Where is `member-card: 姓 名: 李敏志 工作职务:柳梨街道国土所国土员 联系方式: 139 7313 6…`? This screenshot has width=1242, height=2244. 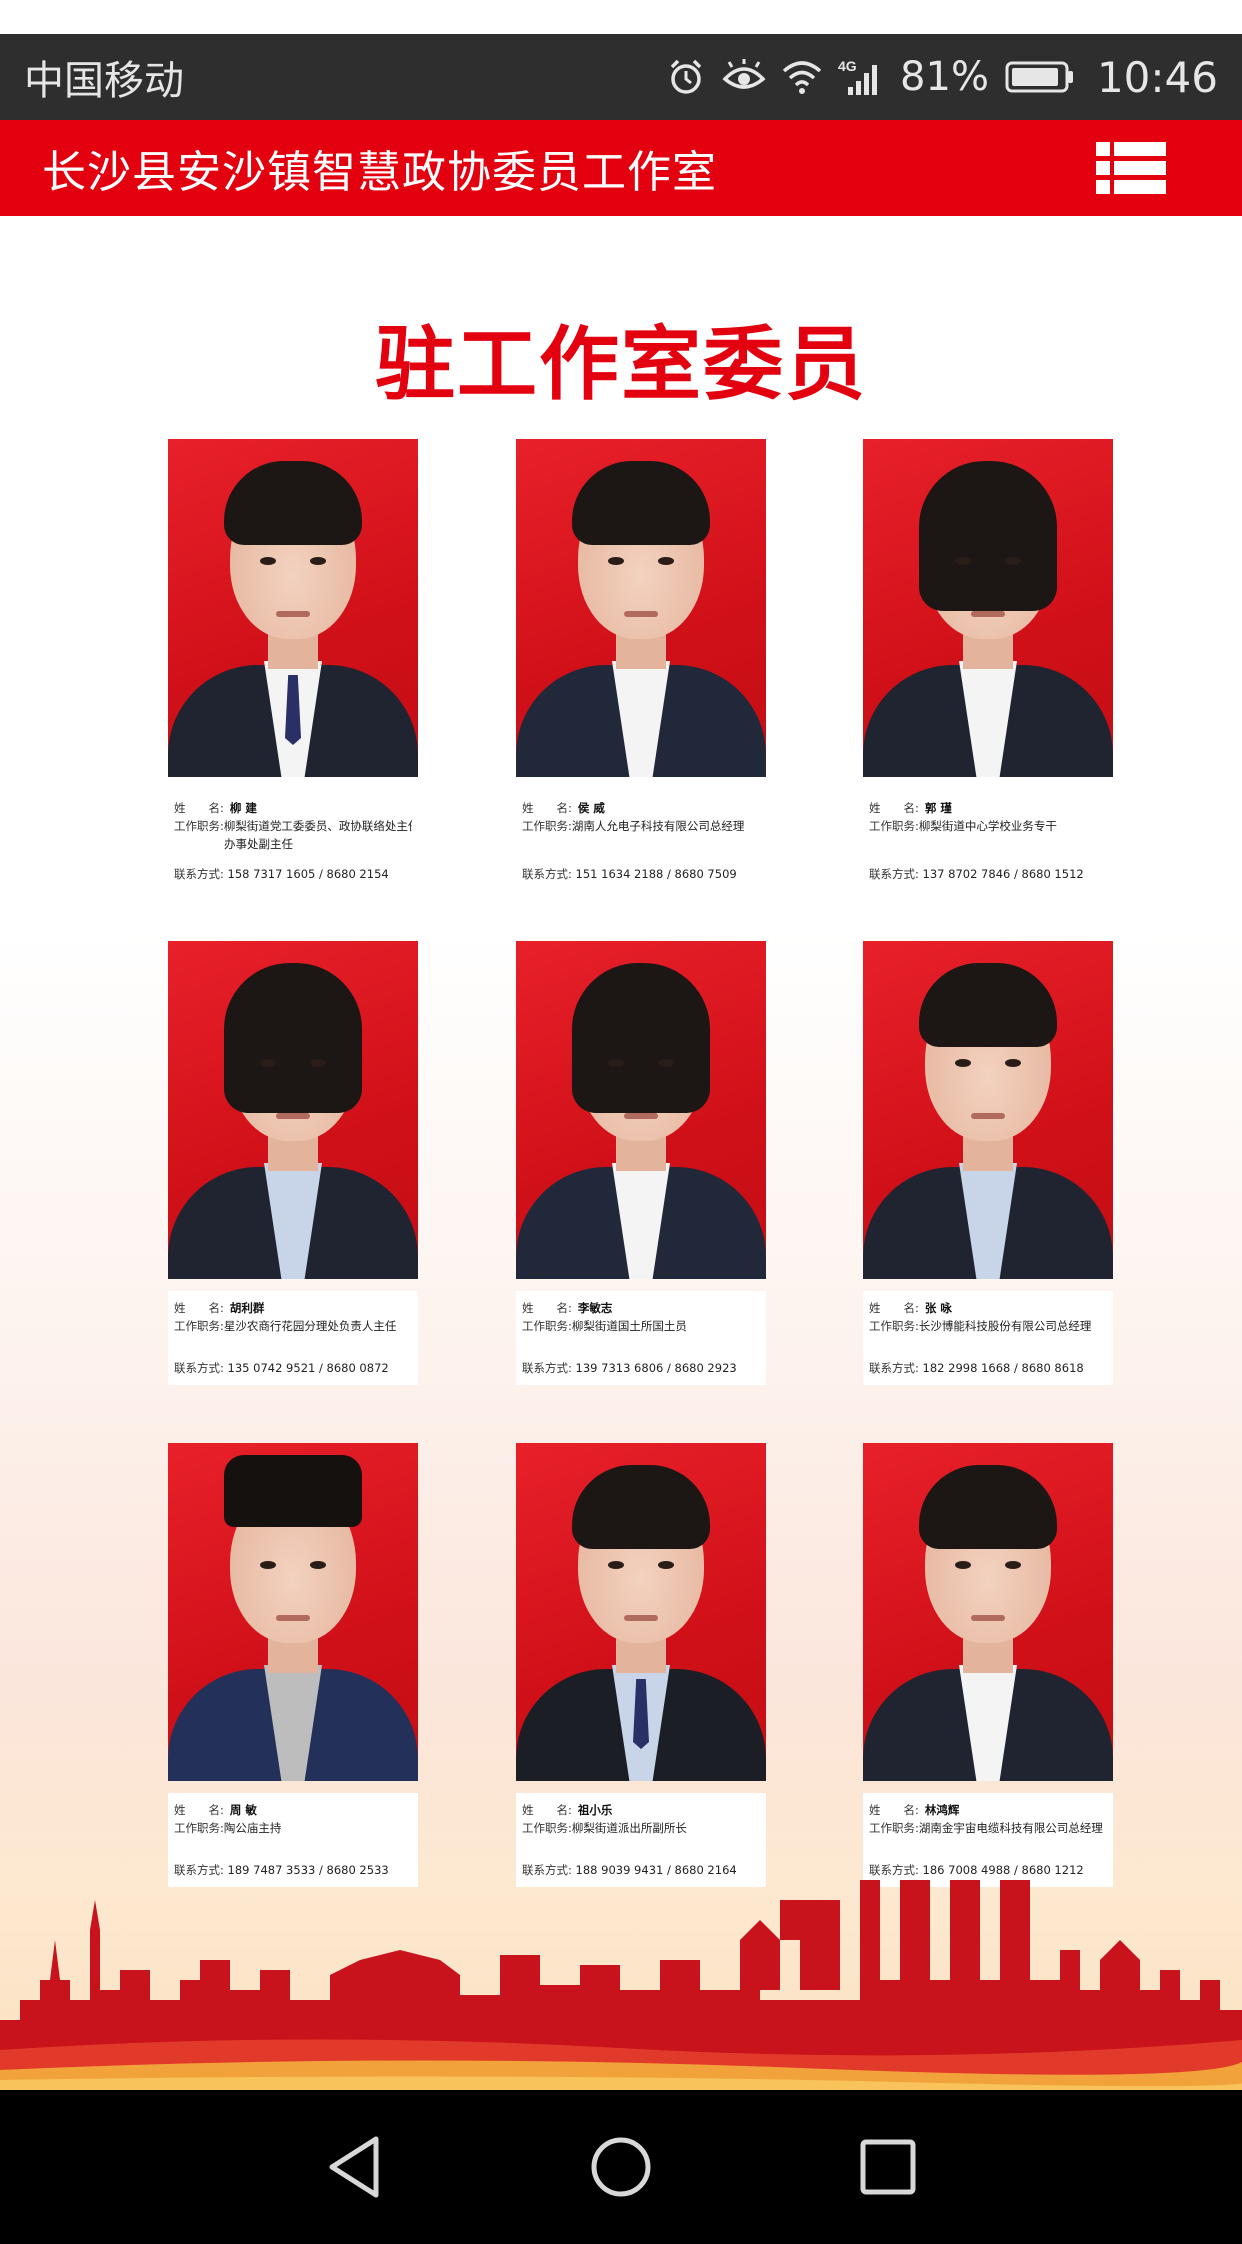
member-card: 姓 名: 李敏志 工作职务:柳梨街道国土所国土员 联系方式: 139 7313 6… is located at coordinates (641, 1163).